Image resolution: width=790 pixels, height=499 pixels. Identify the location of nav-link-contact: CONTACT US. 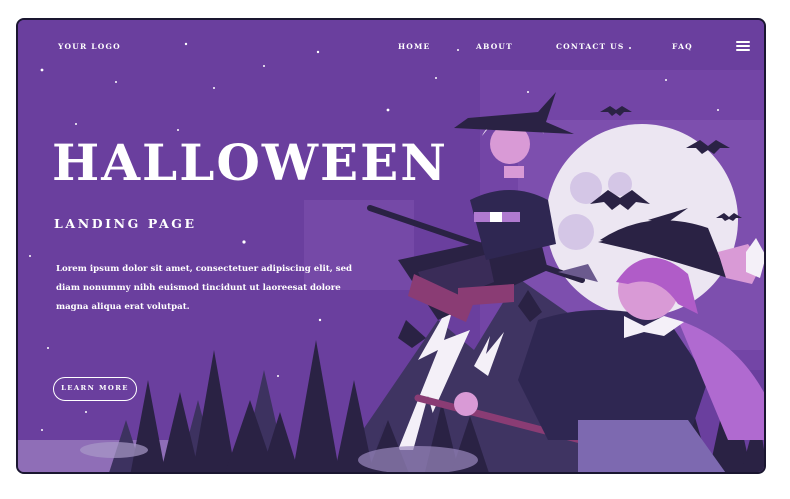
(590, 46).